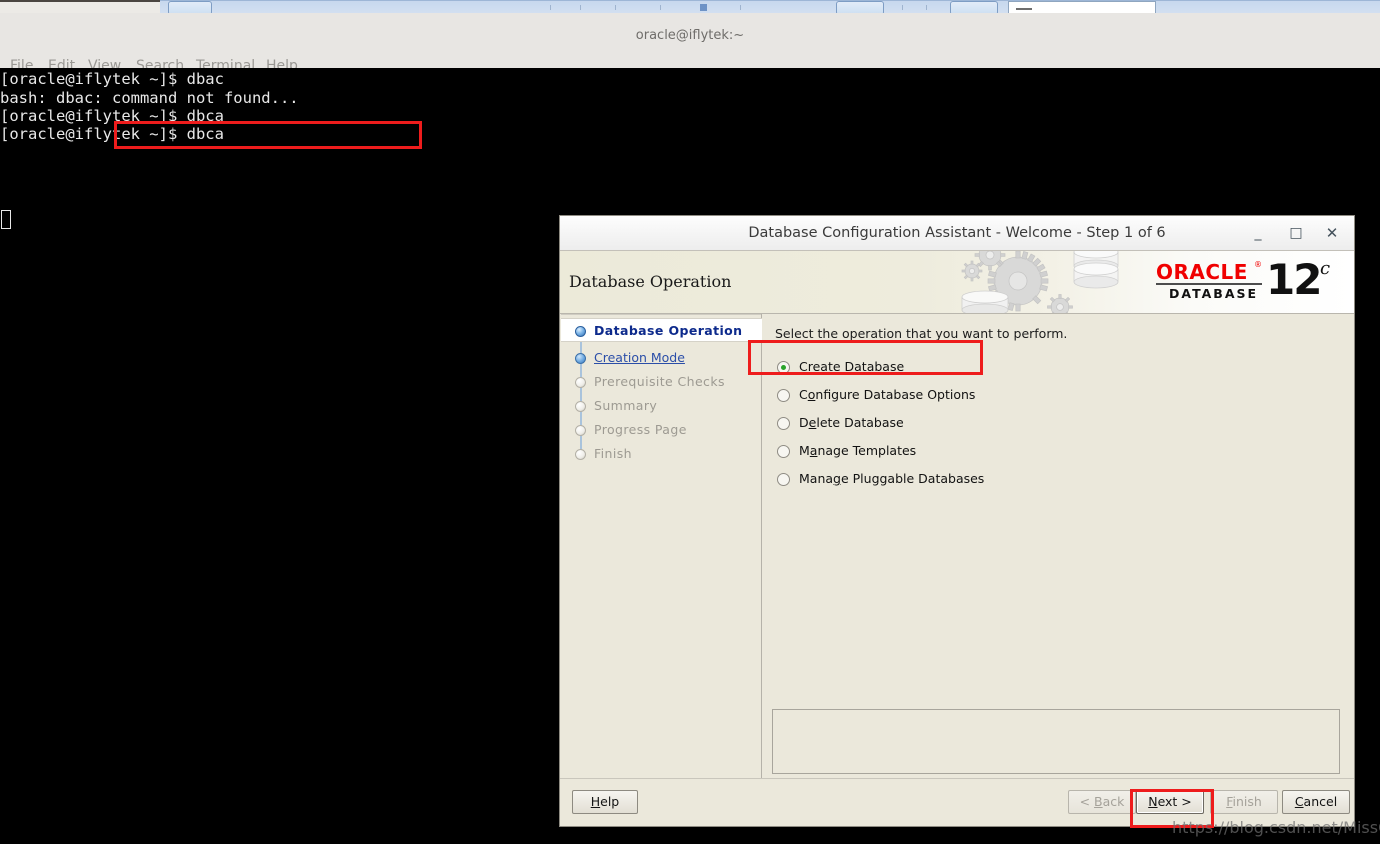  Describe the element at coordinates (1209, 284) in the screenshot. I see `logo-divider` at that location.